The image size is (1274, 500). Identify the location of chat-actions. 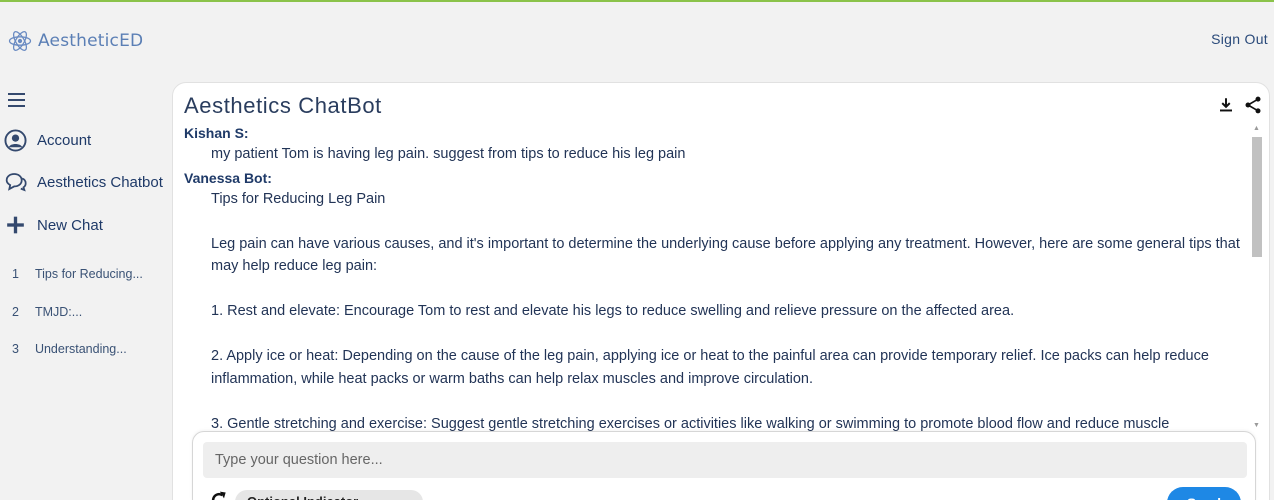
(1240, 105).